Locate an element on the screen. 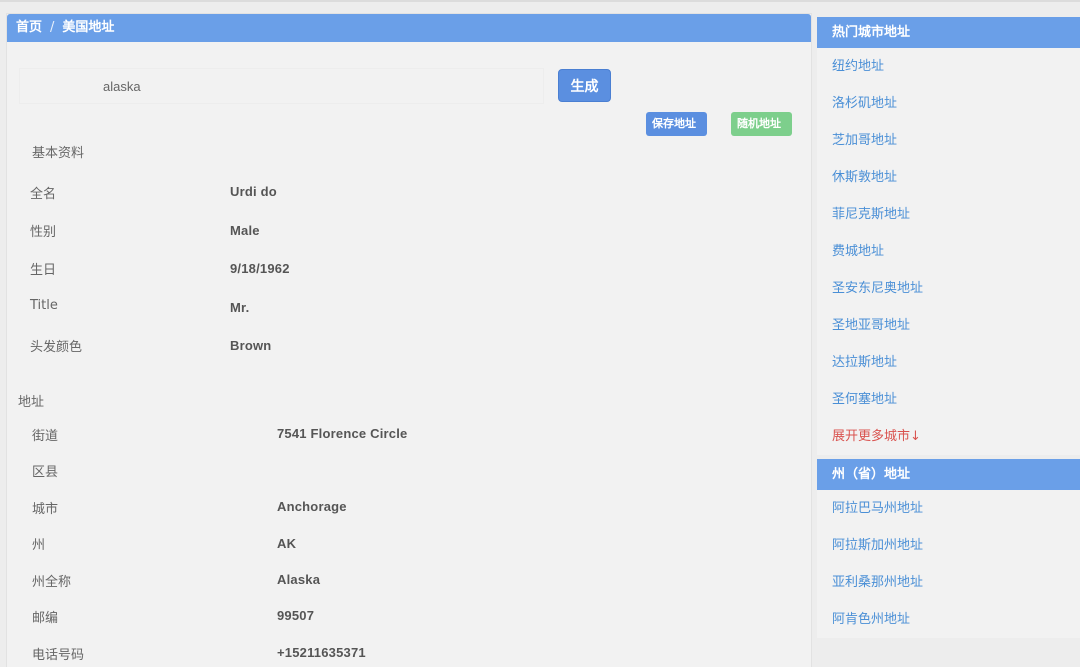 The height and width of the screenshot is (667, 1080). states-list: 阿拉巴马州地址 阿拉斯加州地址 亚利桑那州地址 阿肯色州地址 is located at coordinates (948, 564).